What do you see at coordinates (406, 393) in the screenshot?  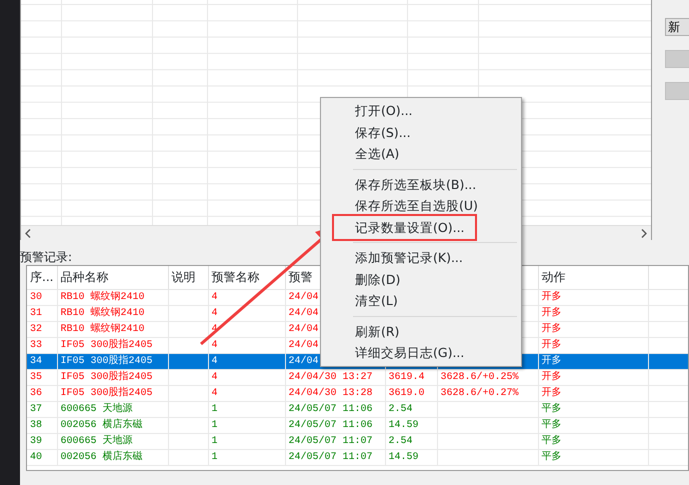 I see `table-cell: 3619.0` at bounding box center [406, 393].